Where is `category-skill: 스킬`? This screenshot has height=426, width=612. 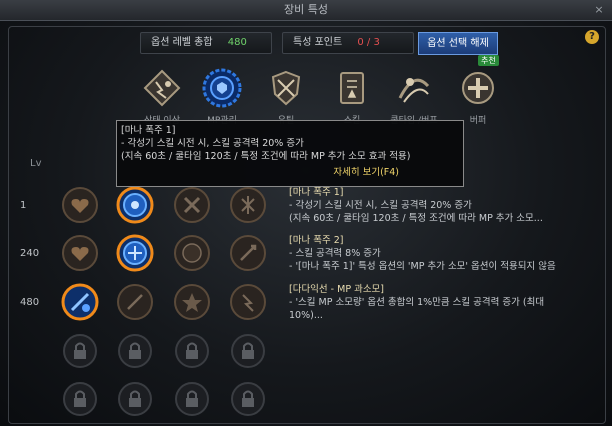 category-skill: 스킬 is located at coordinates (352, 97).